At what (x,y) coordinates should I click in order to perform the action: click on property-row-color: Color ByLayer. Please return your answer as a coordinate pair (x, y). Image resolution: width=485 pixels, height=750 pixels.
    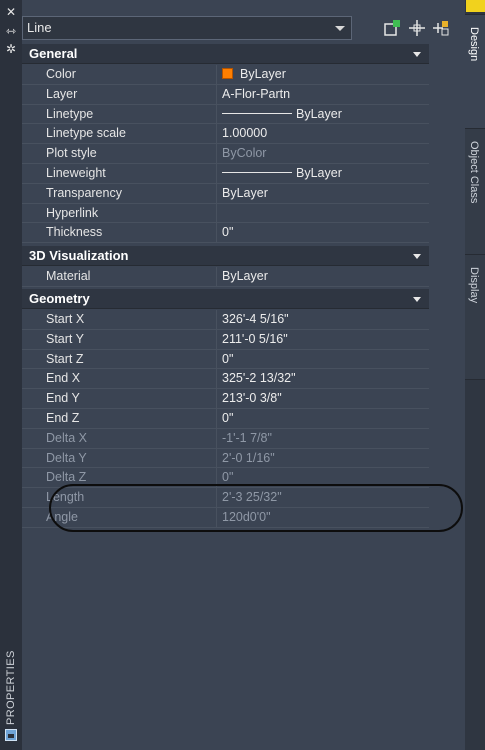
    Looking at the image, I should click on (225, 75).